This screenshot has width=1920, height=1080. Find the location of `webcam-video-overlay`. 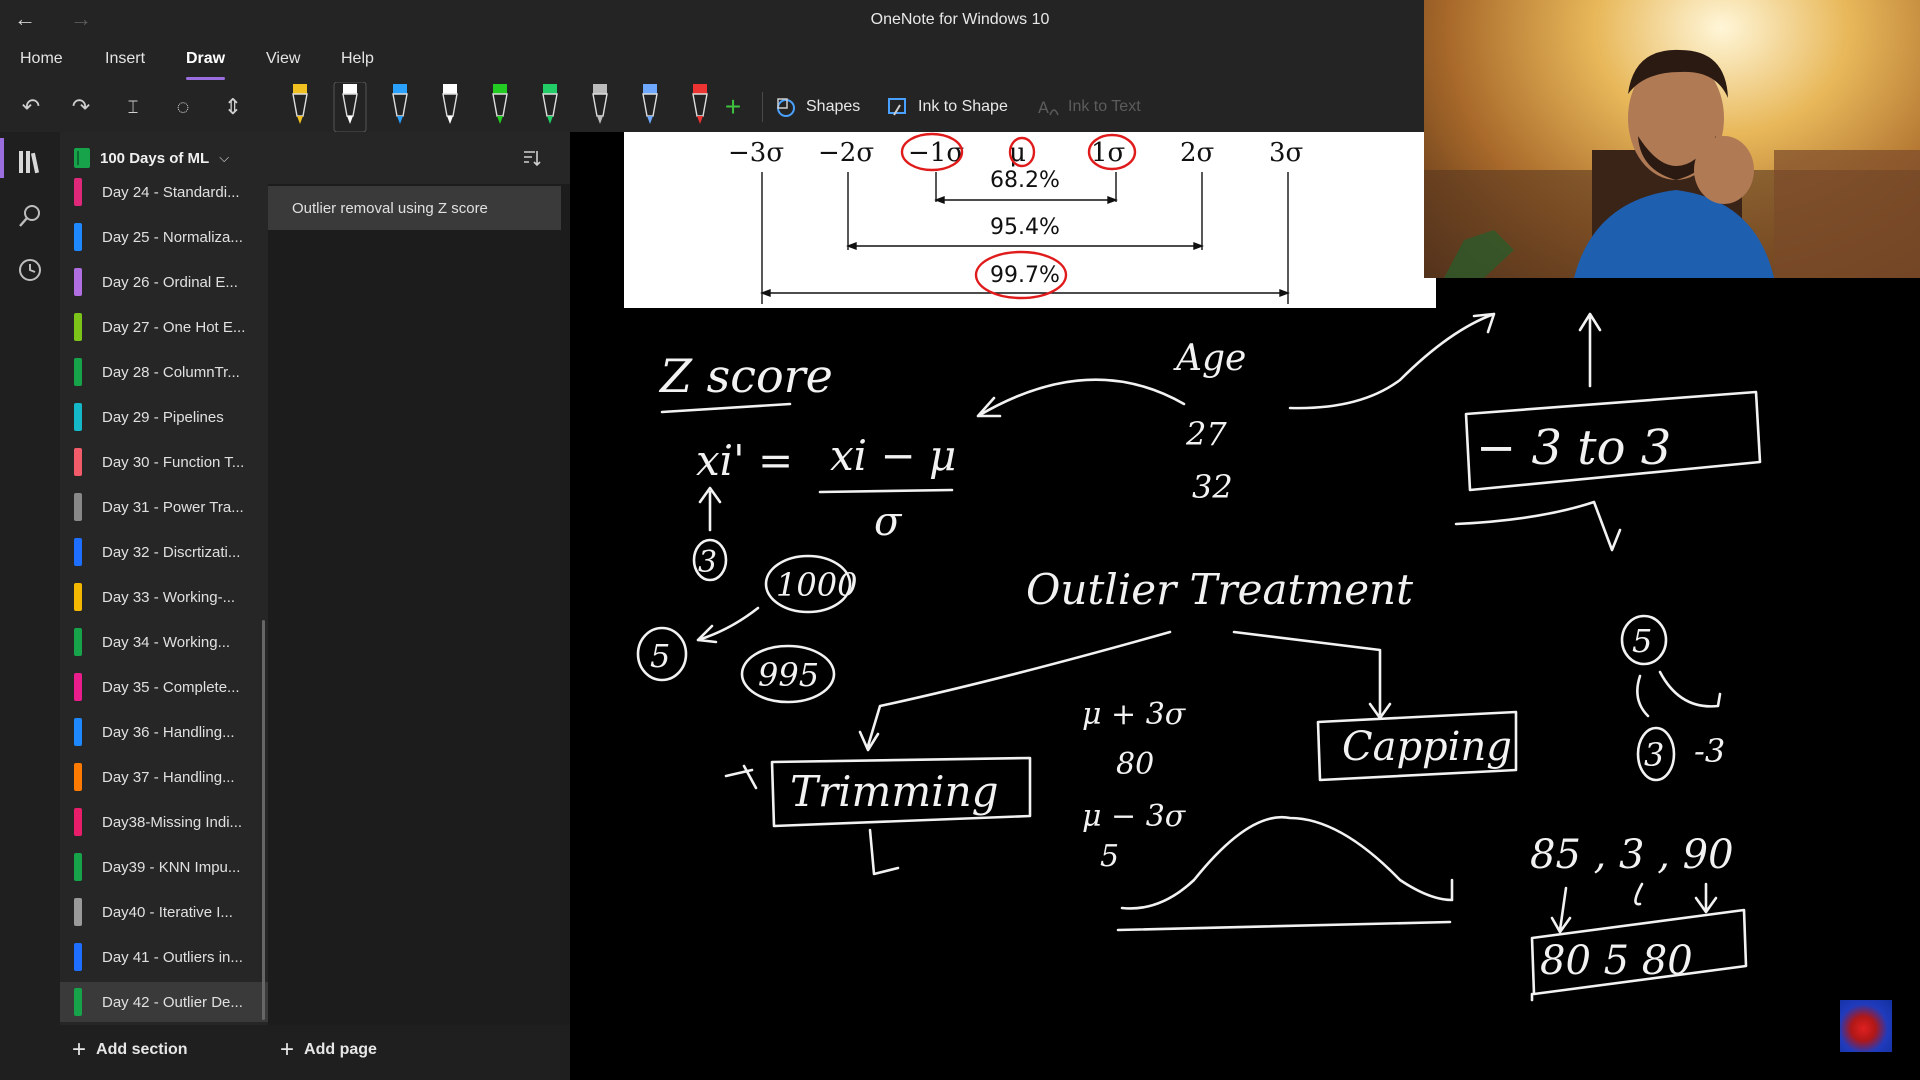

webcam-video-overlay is located at coordinates (1672, 139).